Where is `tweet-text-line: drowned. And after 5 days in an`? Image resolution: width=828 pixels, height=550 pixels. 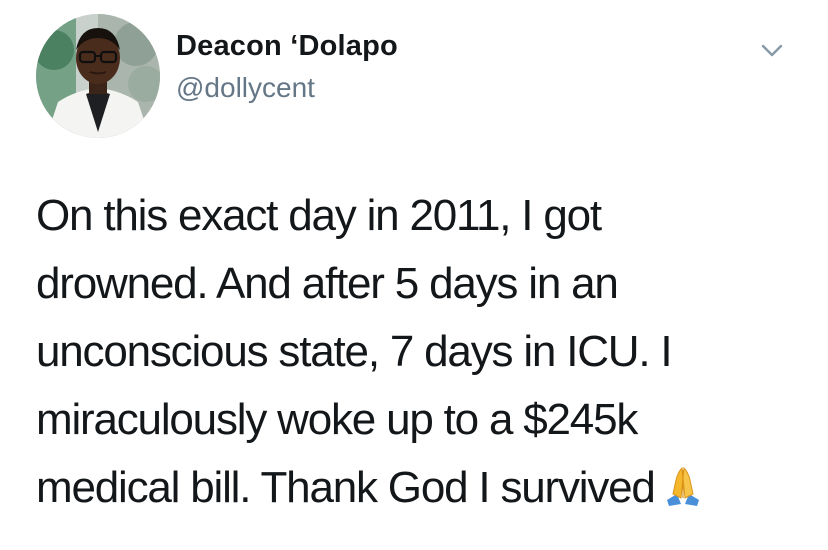
tweet-text-line: drowned. And after 5 days in an is located at coordinates (327, 283).